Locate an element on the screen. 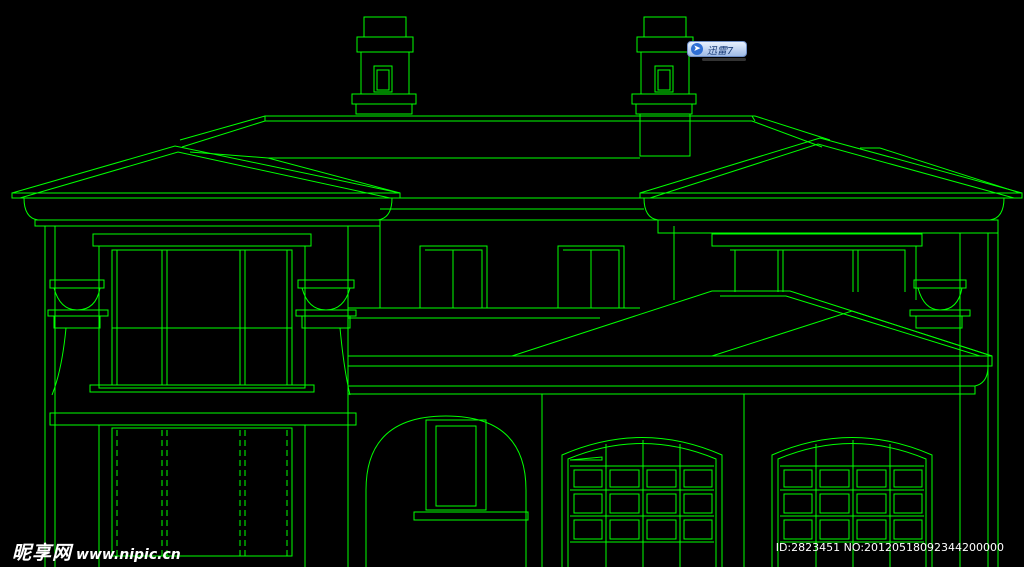 The width and height of the screenshot is (1024, 567). chimney-right is located at coordinates (664, 86).